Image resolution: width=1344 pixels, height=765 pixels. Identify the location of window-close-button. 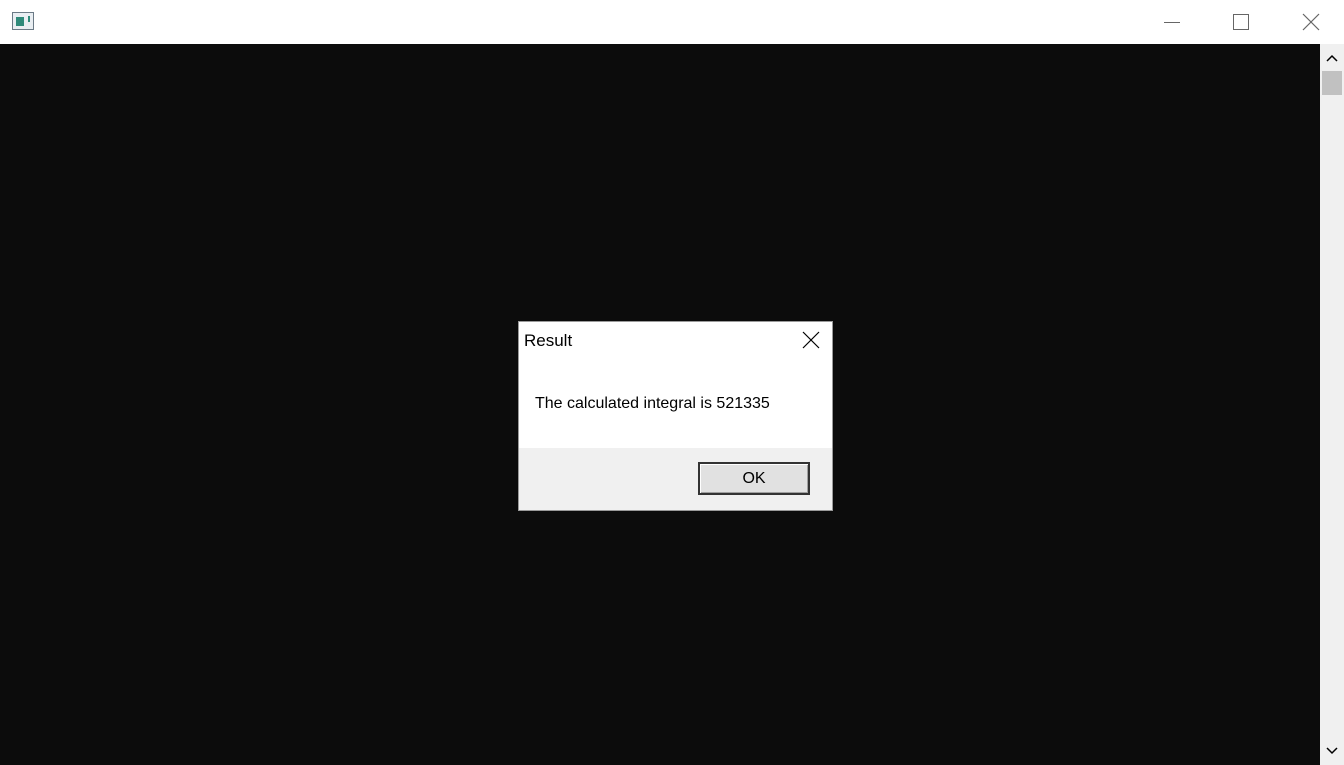
(1310, 22).